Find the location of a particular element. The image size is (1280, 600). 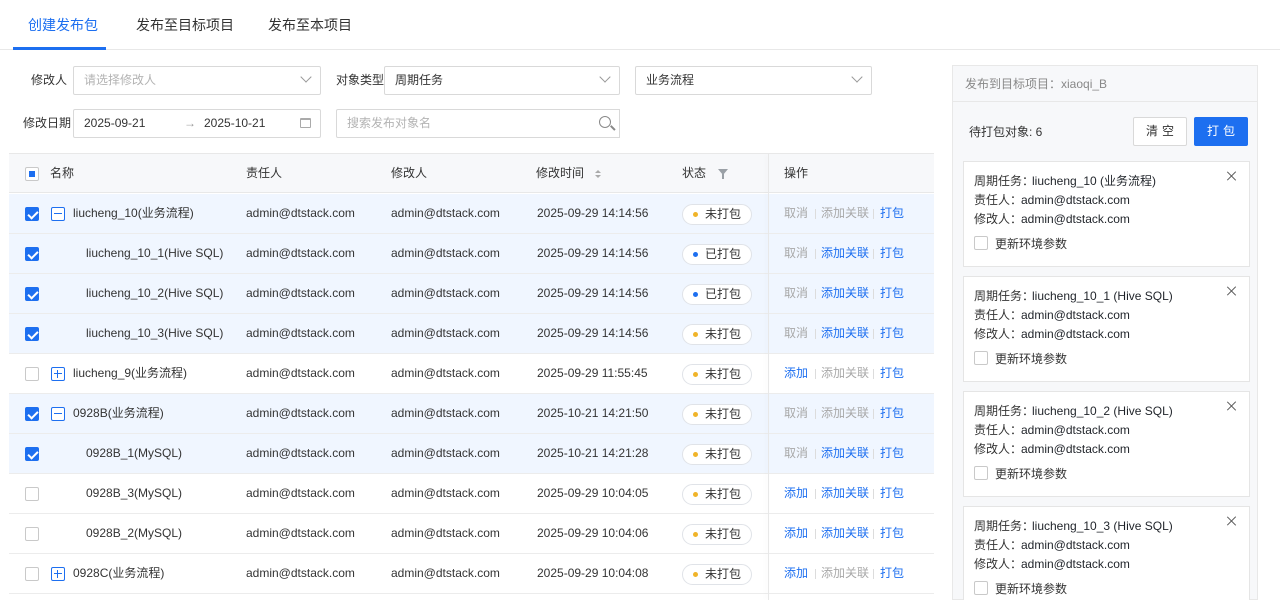

card-task: liucheng_10_3 (Hive SQL) is located at coordinates (1102, 526).